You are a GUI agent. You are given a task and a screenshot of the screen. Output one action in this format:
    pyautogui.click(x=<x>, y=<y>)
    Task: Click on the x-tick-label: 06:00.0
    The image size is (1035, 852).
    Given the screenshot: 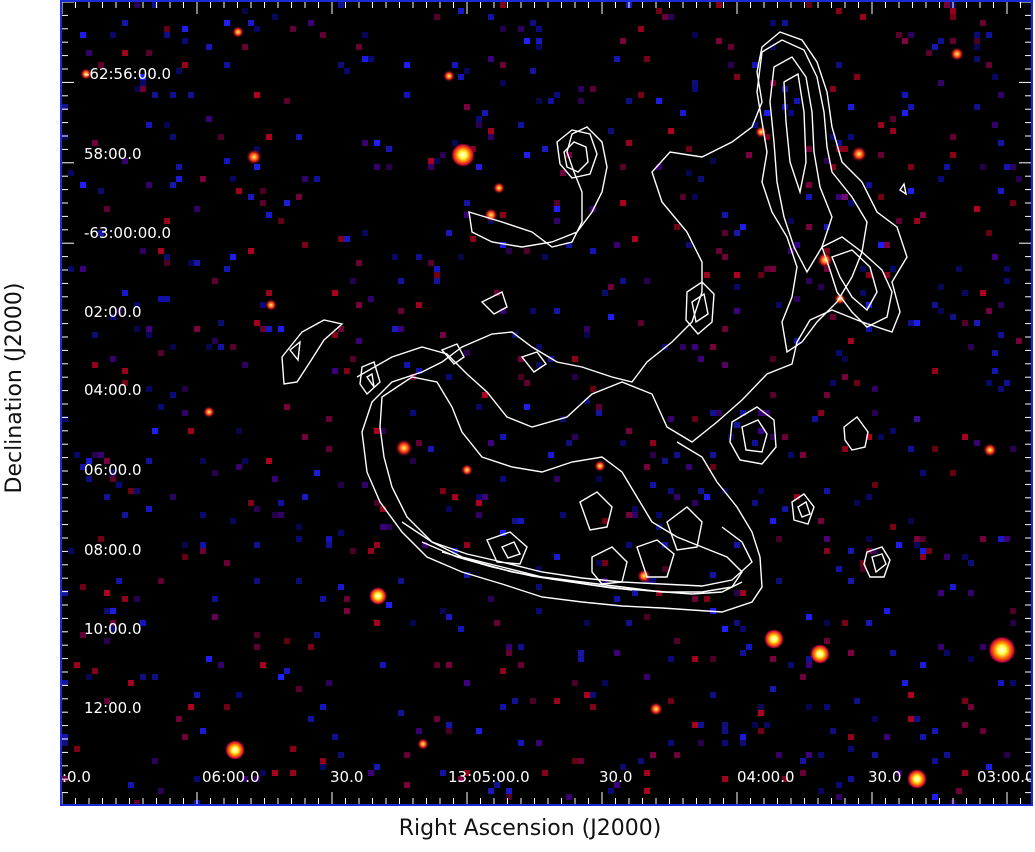 What is the action you would take?
    pyautogui.click(x=231, y=777)
    